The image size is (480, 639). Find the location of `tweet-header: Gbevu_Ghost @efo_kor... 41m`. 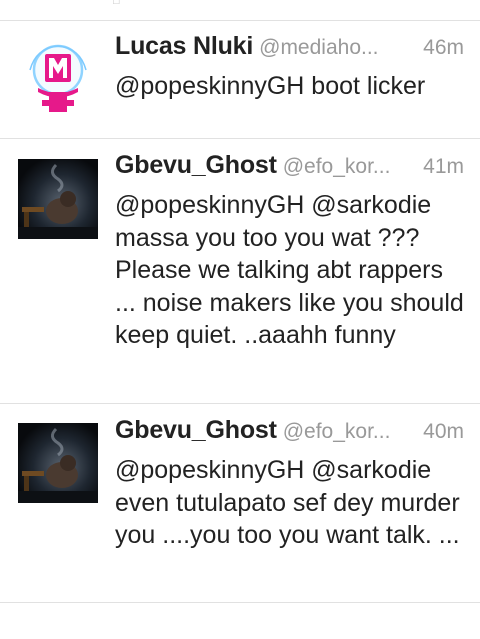

tweet-header: Gbevu_Ghost @efo_kor... 41m is located at coordinates (289, 168).